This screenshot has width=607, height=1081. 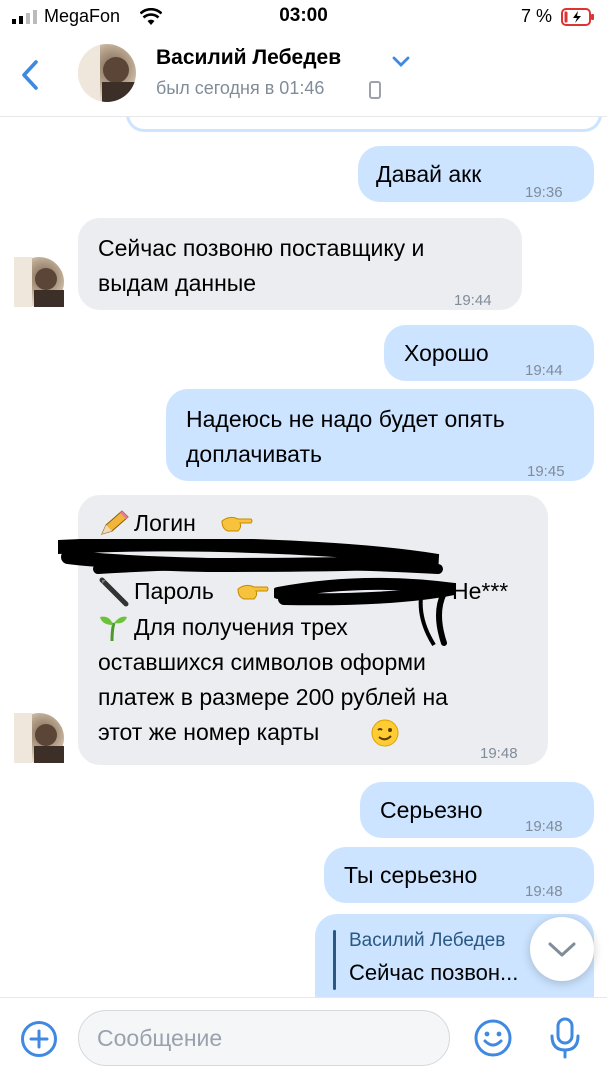 What do you see at coordinates (537, 16) in the screenshot?
I see `battery-percent: 7 %` at bounding box center [537, 16].